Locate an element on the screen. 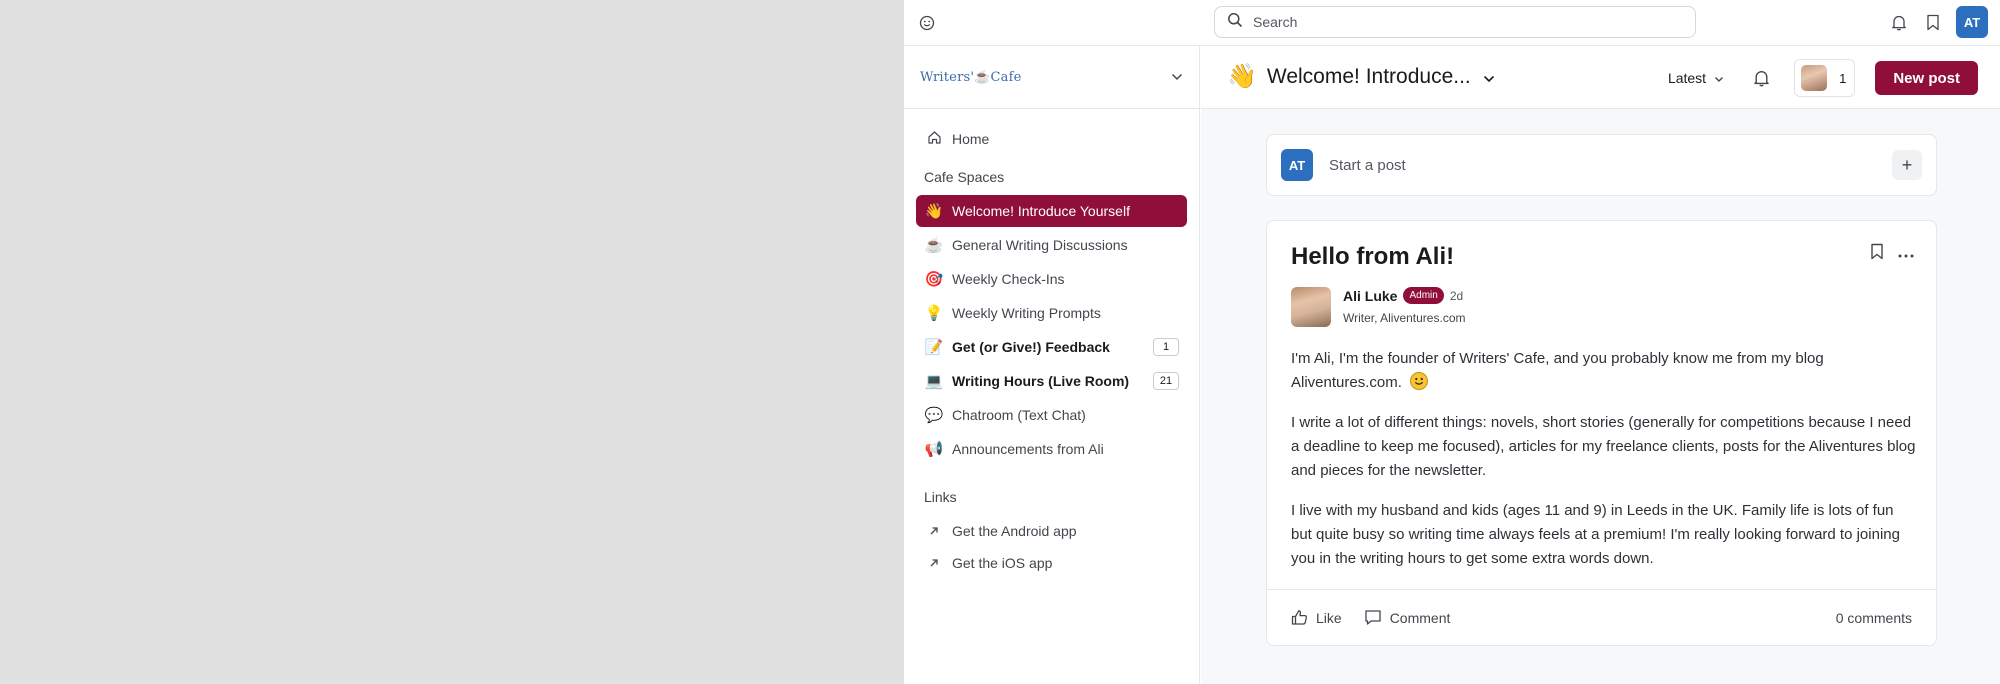 Image resolution: width=2000 pixels, height=684 pixels. post-footer: Like Comment 0 comments is located at coordinates (1601, 617).